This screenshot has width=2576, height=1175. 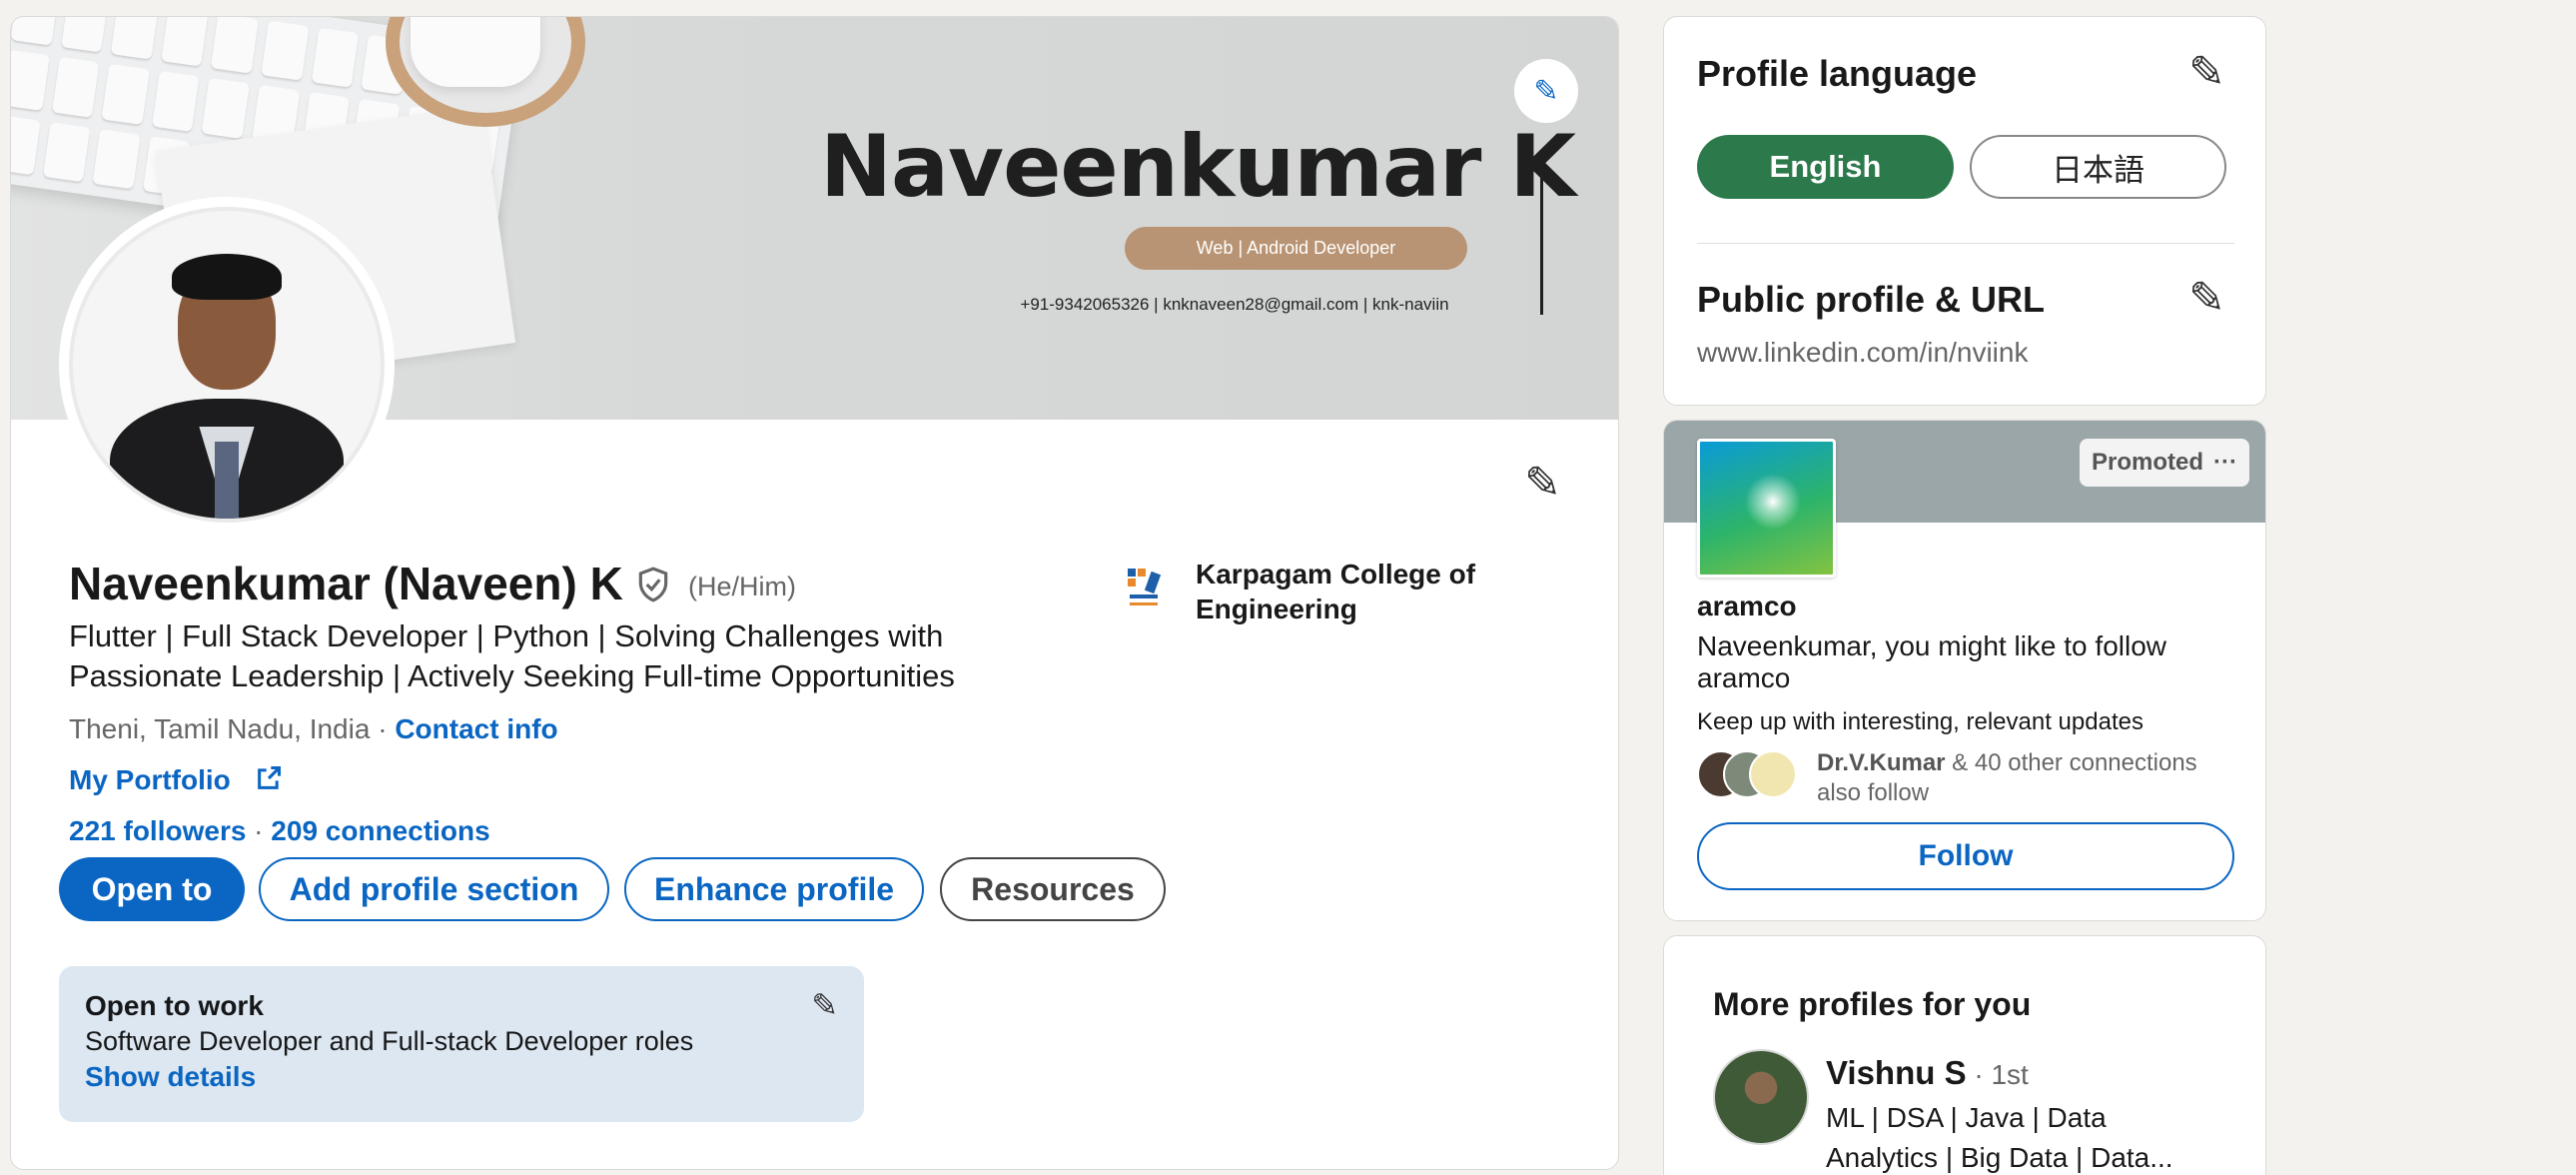 I want to click on edit-open-to-work-button: ✎, so click(x=825, y=1005).